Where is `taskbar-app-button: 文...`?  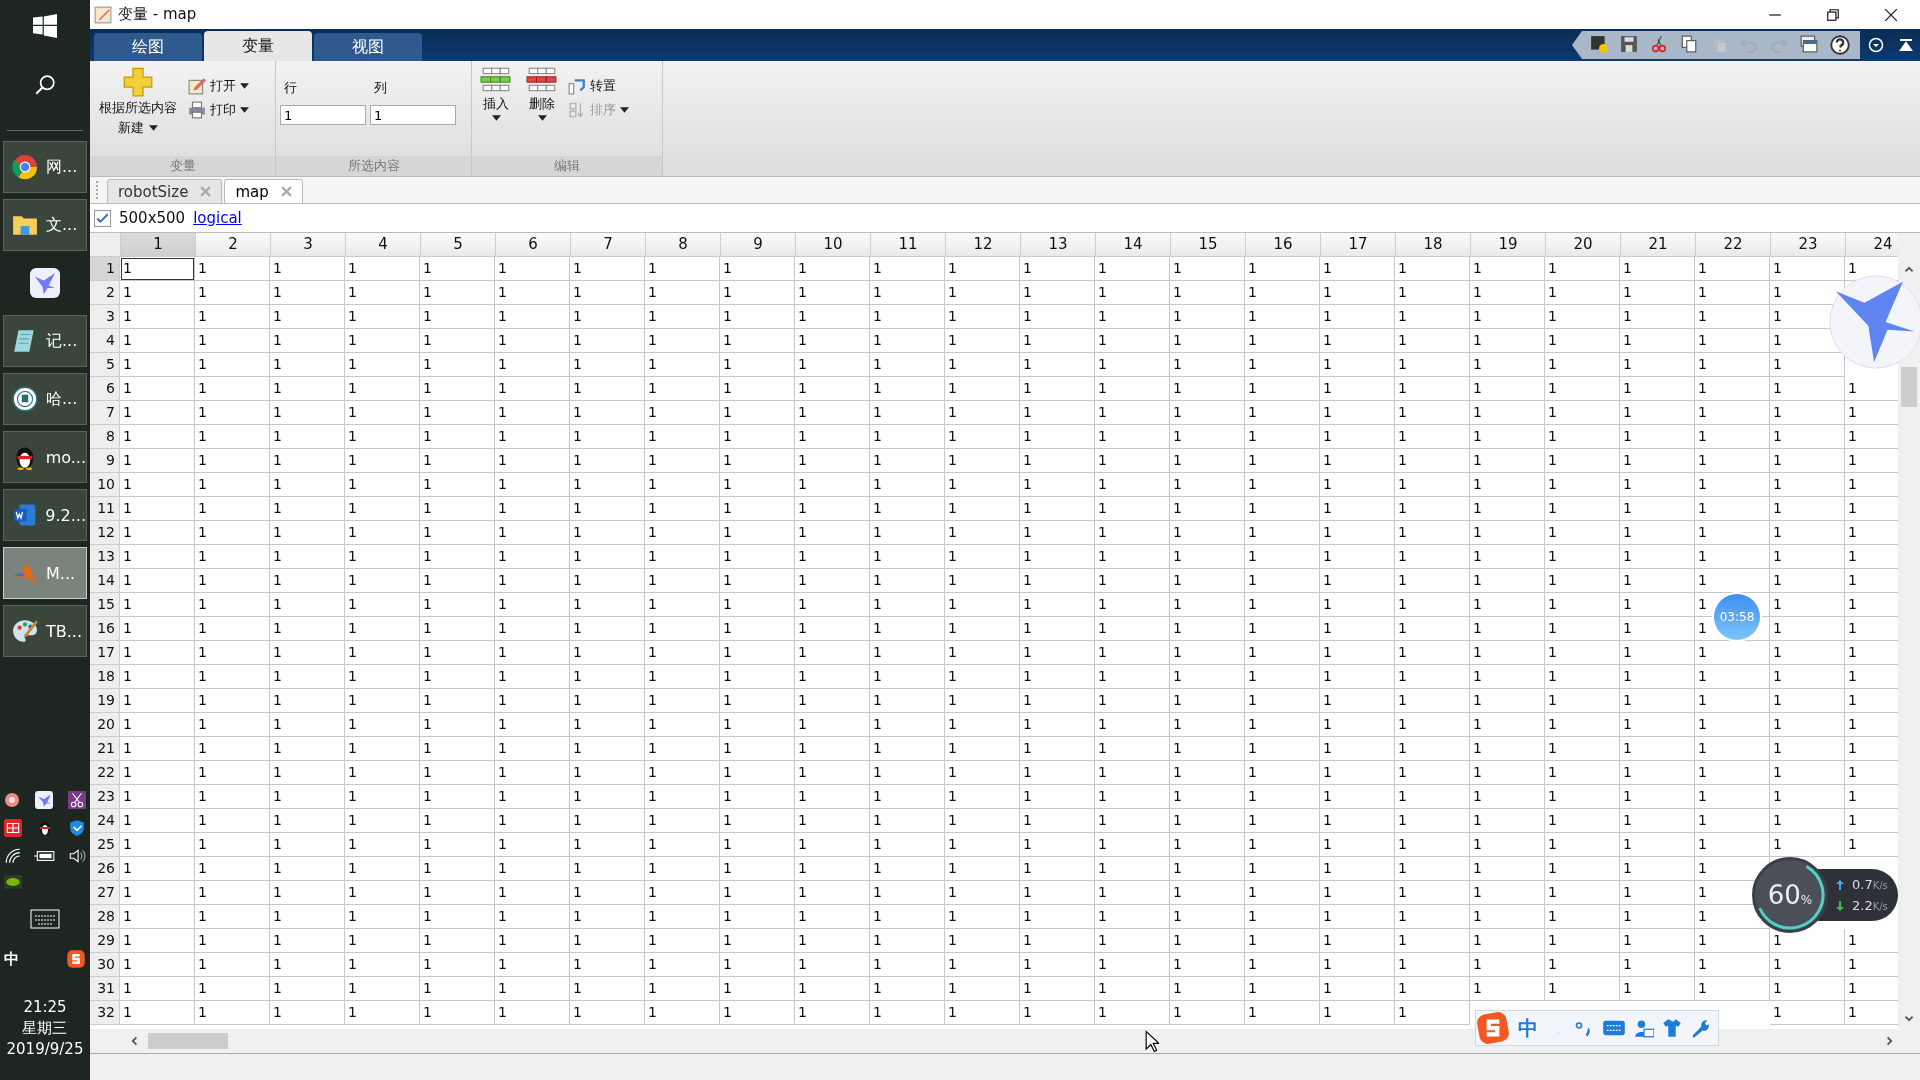
taskbar-app-button: 文... is located at coordinates (45, 225).